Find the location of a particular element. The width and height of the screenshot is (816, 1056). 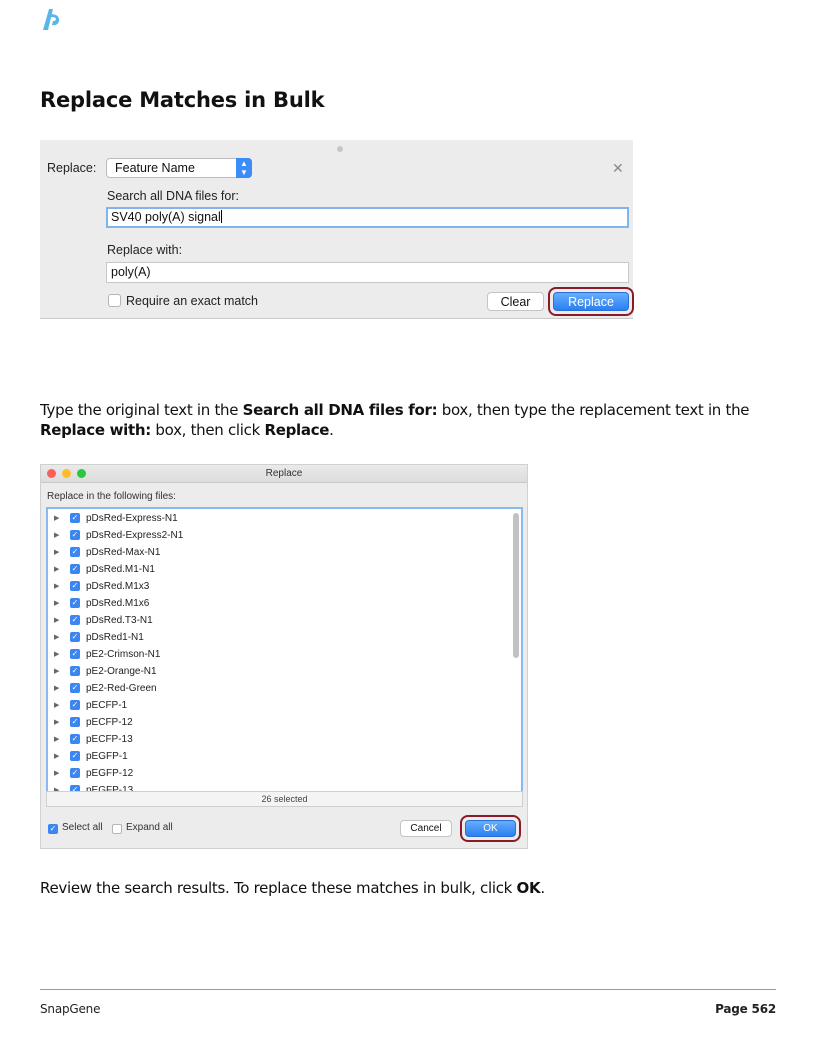

list-item: ▶ ✓ pDsRed1-N1 is located at coordinates (278, 637).